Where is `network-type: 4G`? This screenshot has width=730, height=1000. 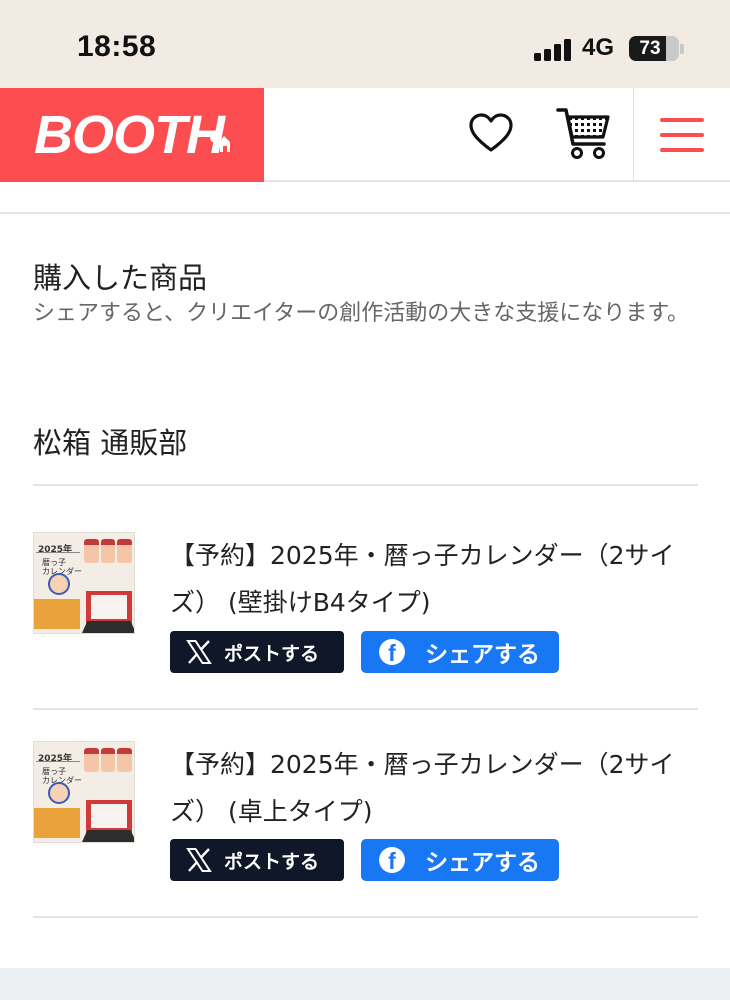 network-type: 4G is located at coordinates (598, 47).